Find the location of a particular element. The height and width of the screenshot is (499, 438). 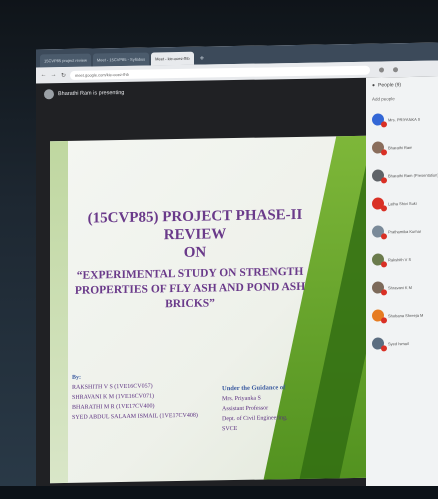

participant-row: Shobana Shreeja M is located at coordinates (402, 314).